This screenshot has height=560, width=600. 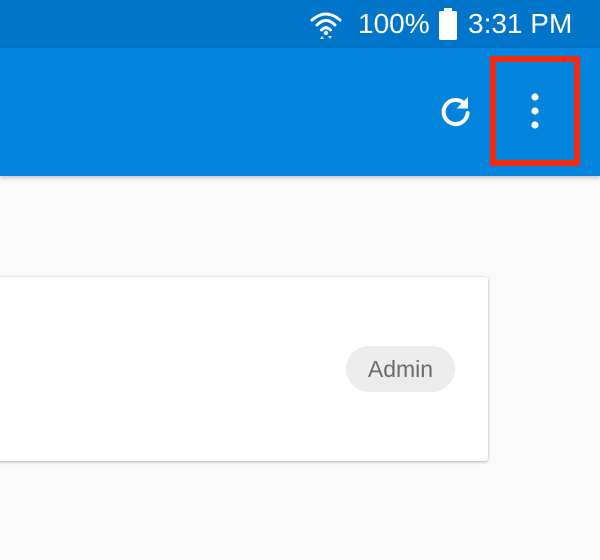 What do you see at coordinates (326, 25) in the screenshot?
I see `wifi-icon` at bounding box center [326, 25].